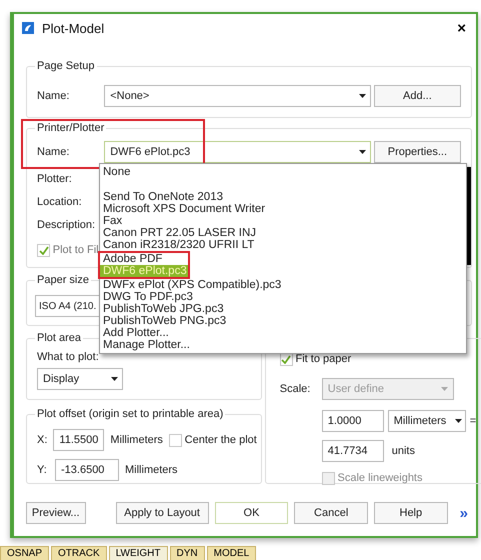 The image size is (481, 560). Describe the element at coordinates (283, 197) in the screenshot. I see `dropdown-option: Send To OneNote 2013` at that location.